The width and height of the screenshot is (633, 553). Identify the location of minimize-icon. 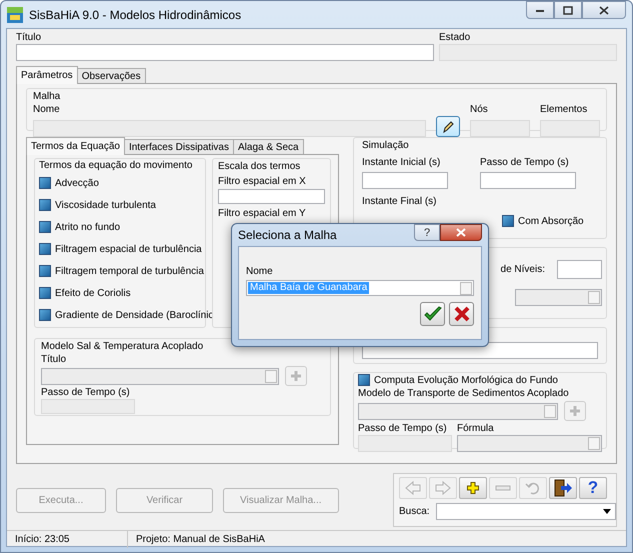
(540, 10).